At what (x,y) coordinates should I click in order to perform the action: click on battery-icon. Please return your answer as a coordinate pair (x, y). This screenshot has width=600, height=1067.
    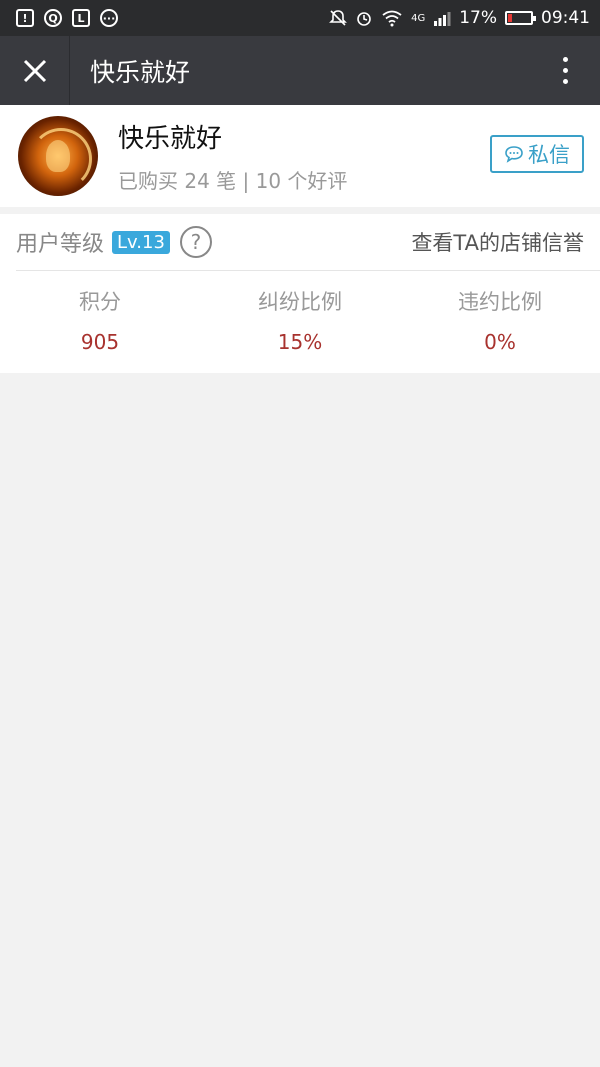
    Looking at the image, I should click on (520, 18).